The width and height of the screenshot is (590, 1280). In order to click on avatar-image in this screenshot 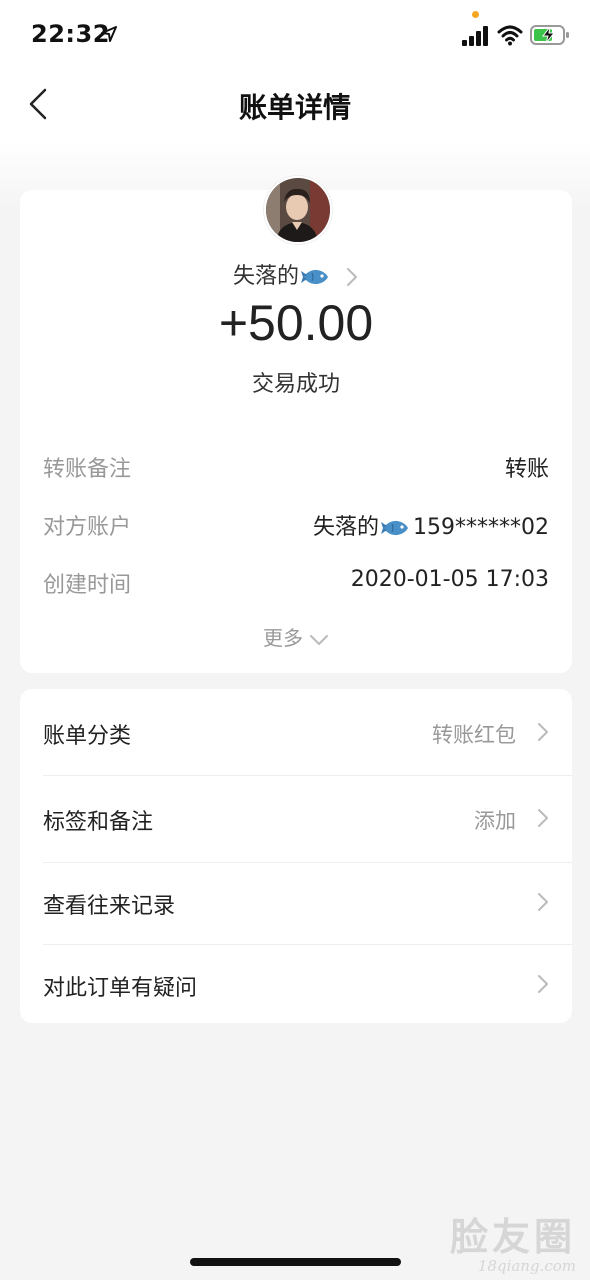, I will do `click(298, 210)`.